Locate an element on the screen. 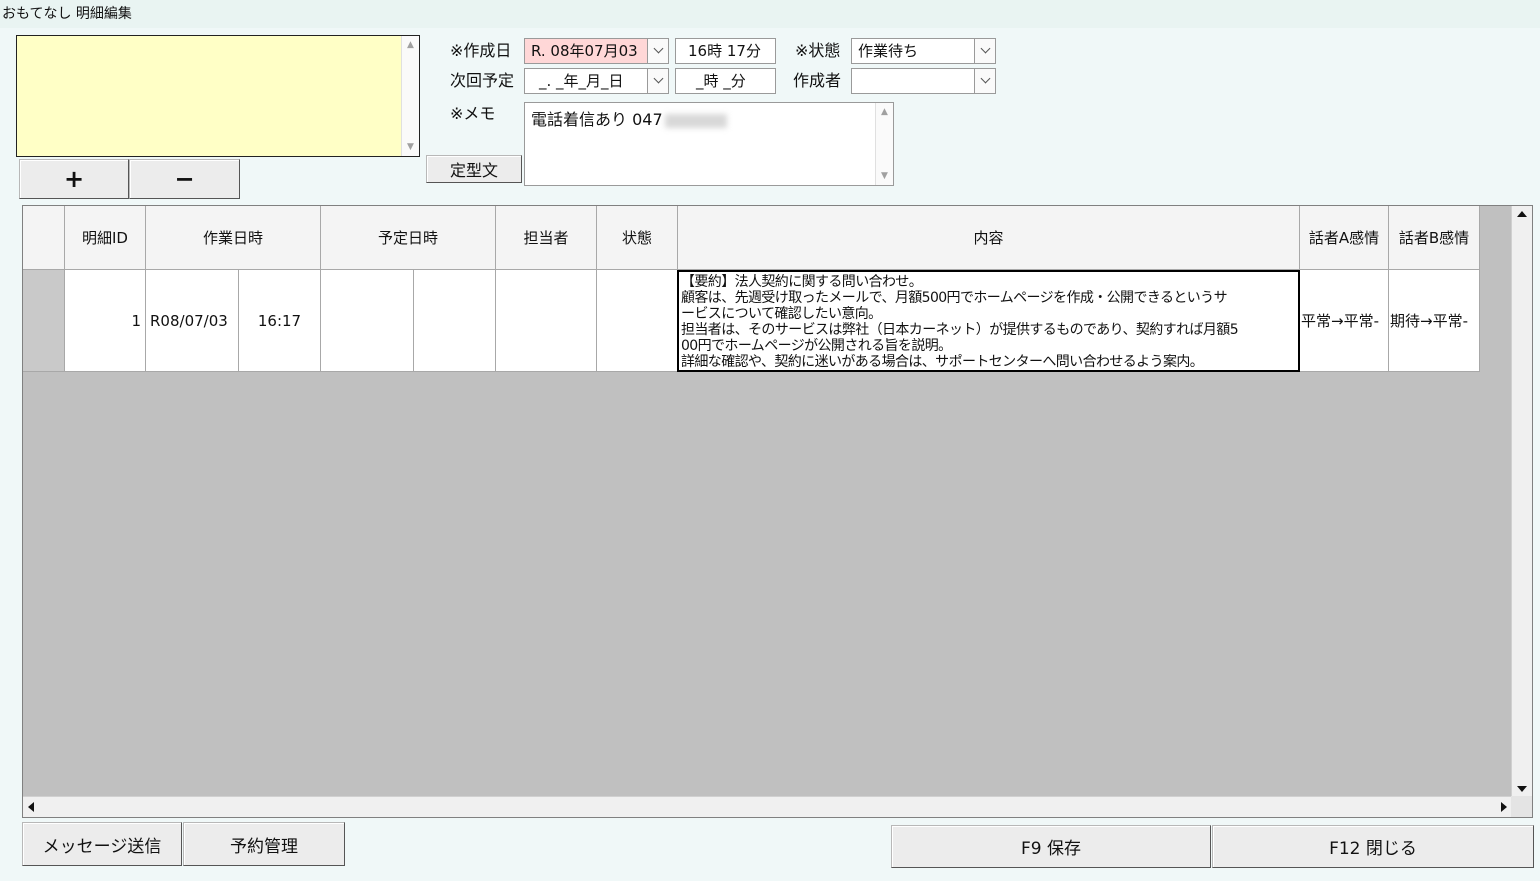 This screenshot has width=1540, height=881. next-date-dropdown is located at coordinates (658, 81).